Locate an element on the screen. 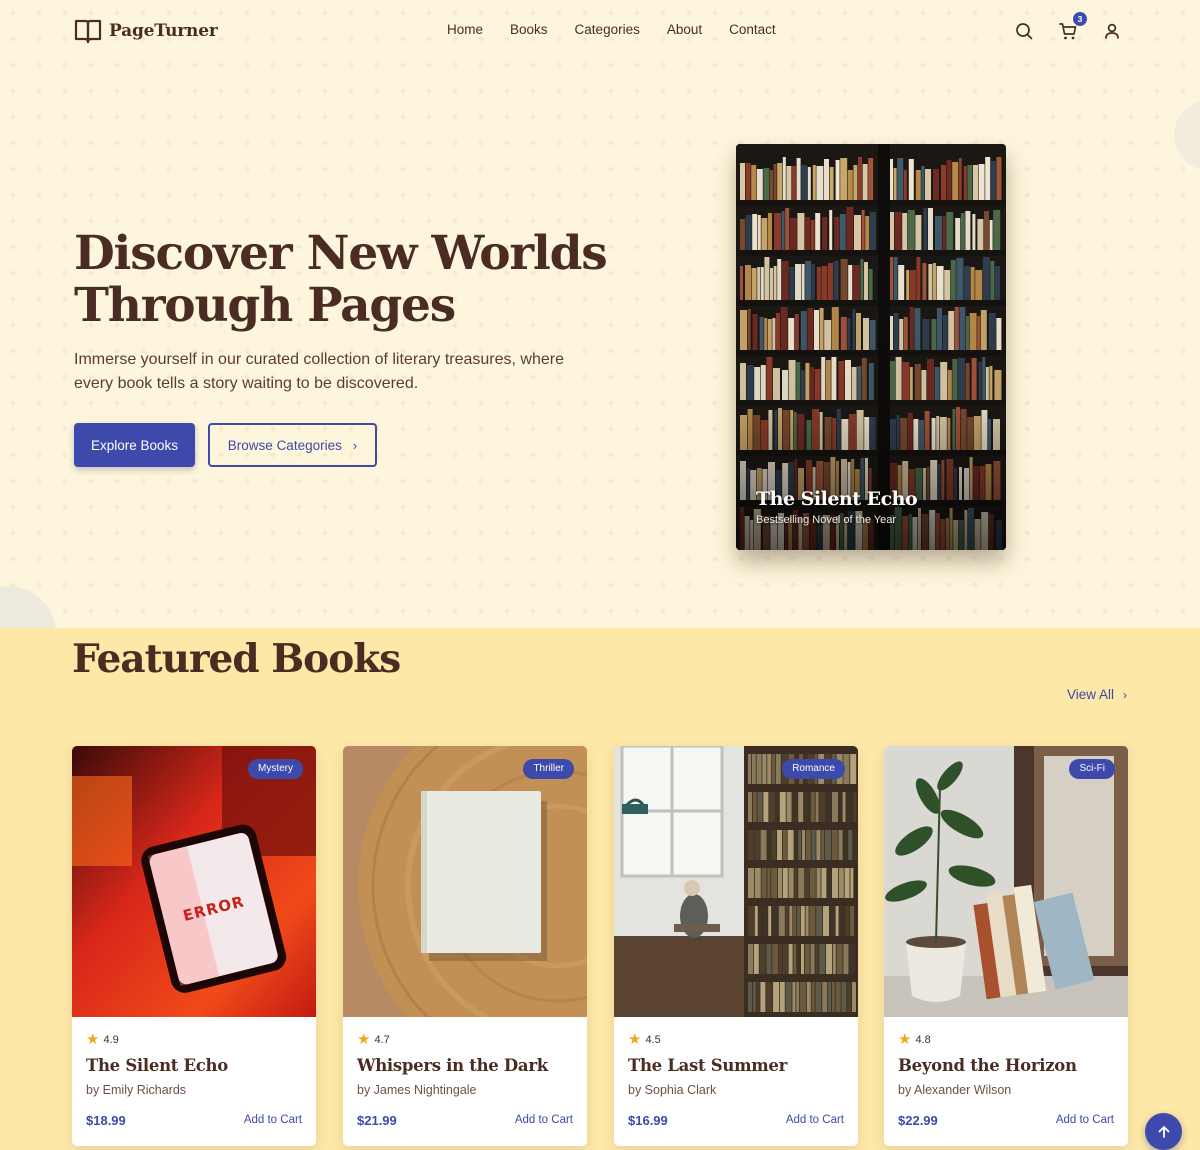  book-author: by Emily Richards is located at coordinates (136, 1090).